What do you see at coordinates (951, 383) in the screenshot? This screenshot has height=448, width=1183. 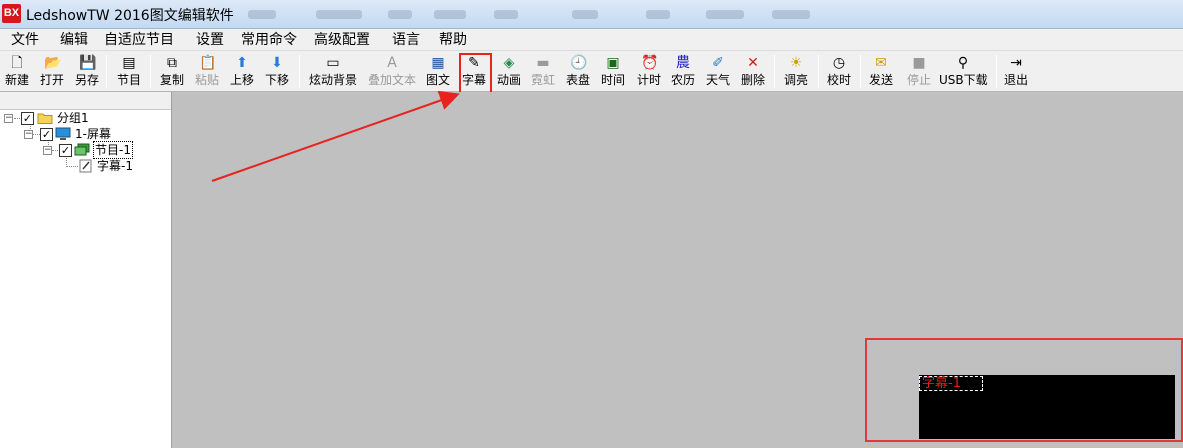 I see `subtitle-area-preview: 字幕-1` at bounding box center [951, 383].